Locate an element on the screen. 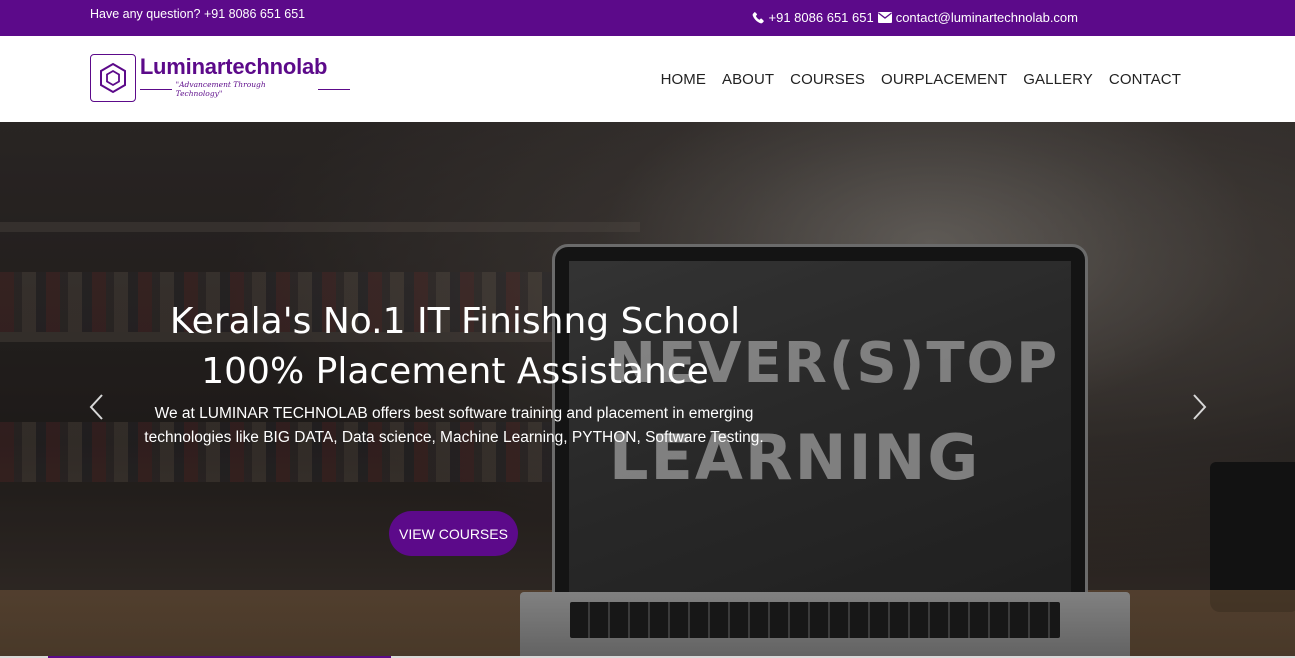 Image resolution: width=1295 pixels, height=658 pixels. nav-about: ABOUT is located at coordinates (748, 79).